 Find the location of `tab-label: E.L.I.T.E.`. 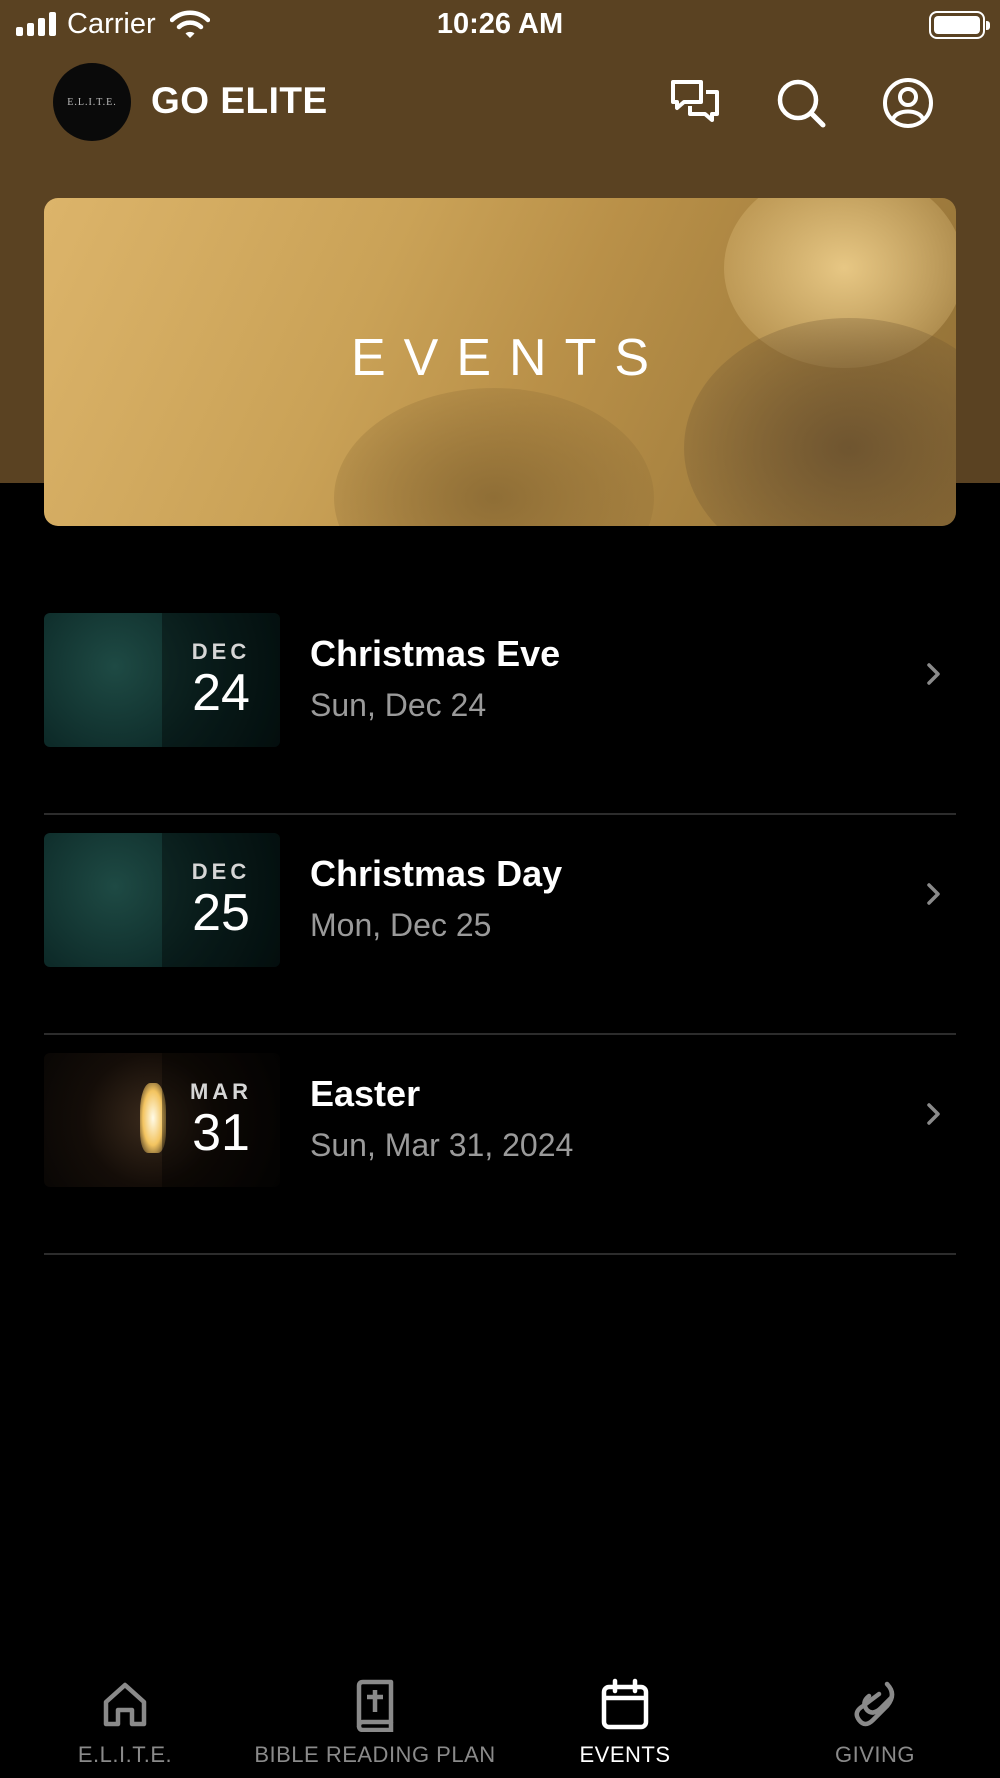

tab-label: E.L.I.T.E. is located at coordinates (125, 1754).